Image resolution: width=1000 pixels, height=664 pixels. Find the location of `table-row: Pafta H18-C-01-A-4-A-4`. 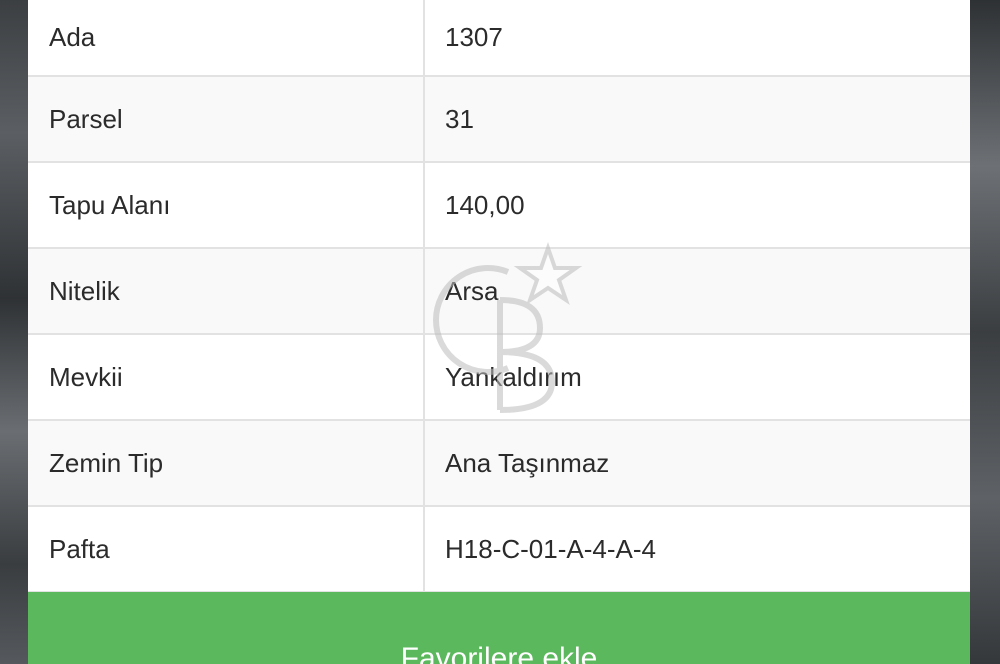

table-row: Pafta H18-C-01-A-4-A-4 is located at coordinates (499, 549).